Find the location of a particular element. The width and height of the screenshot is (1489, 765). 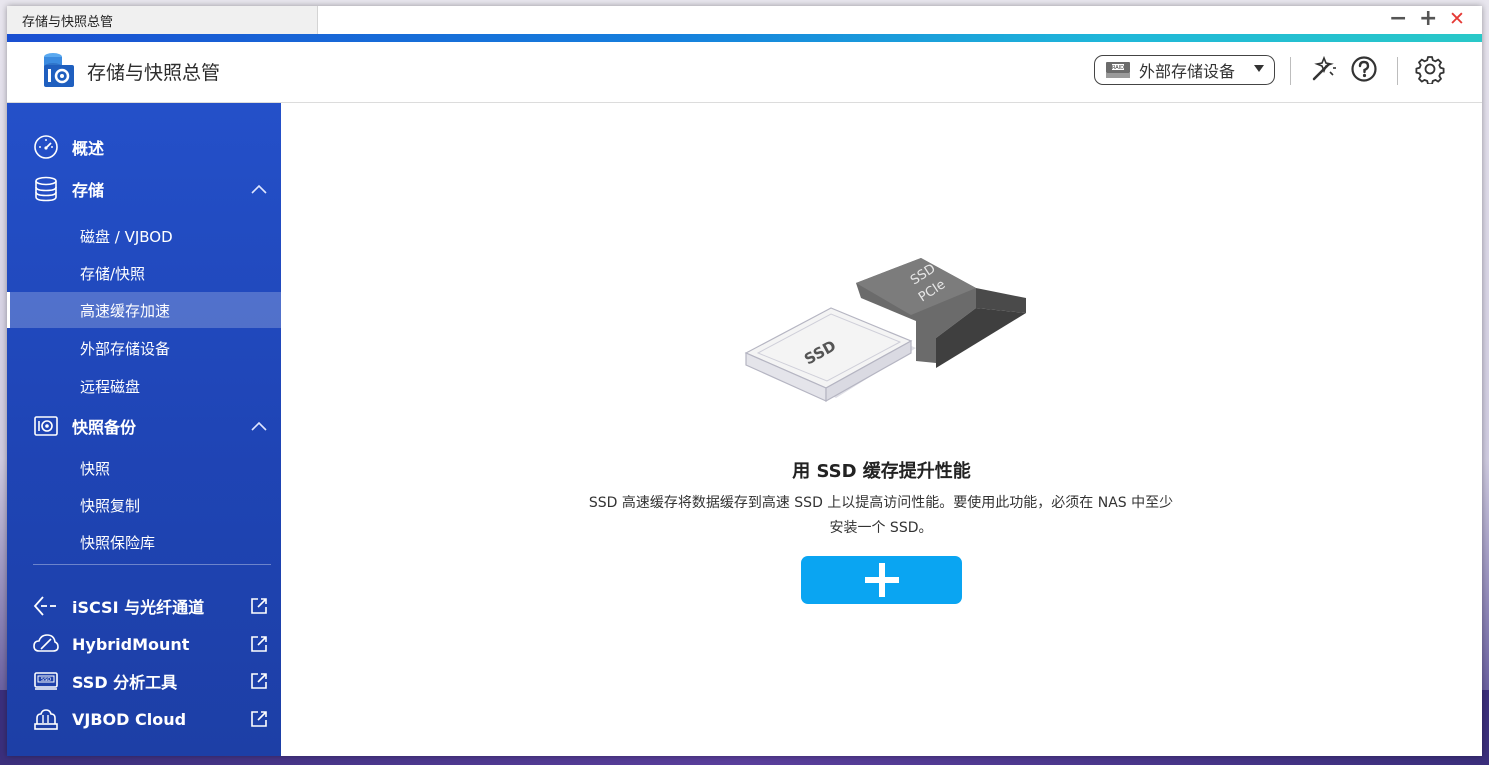

sidebar-item-overview: 概述 is located at coordinates (144, 147).